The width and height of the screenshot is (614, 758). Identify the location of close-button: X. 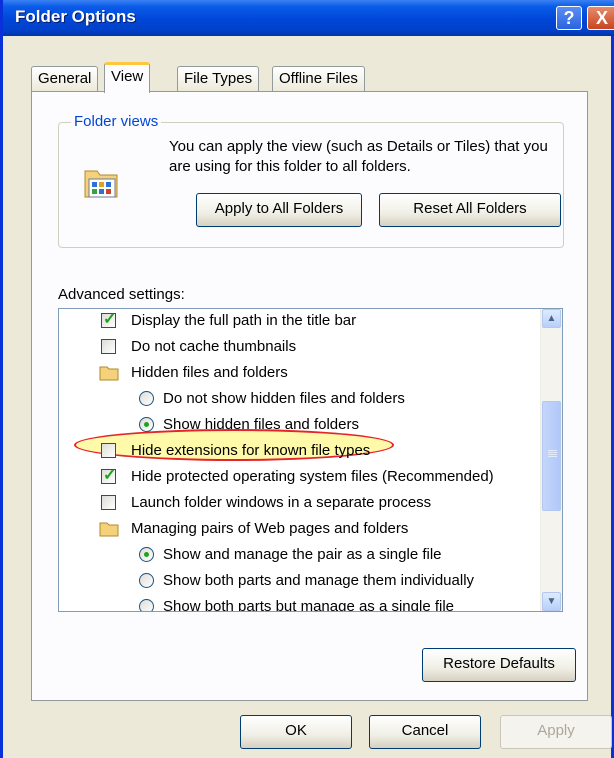
(600, 18).